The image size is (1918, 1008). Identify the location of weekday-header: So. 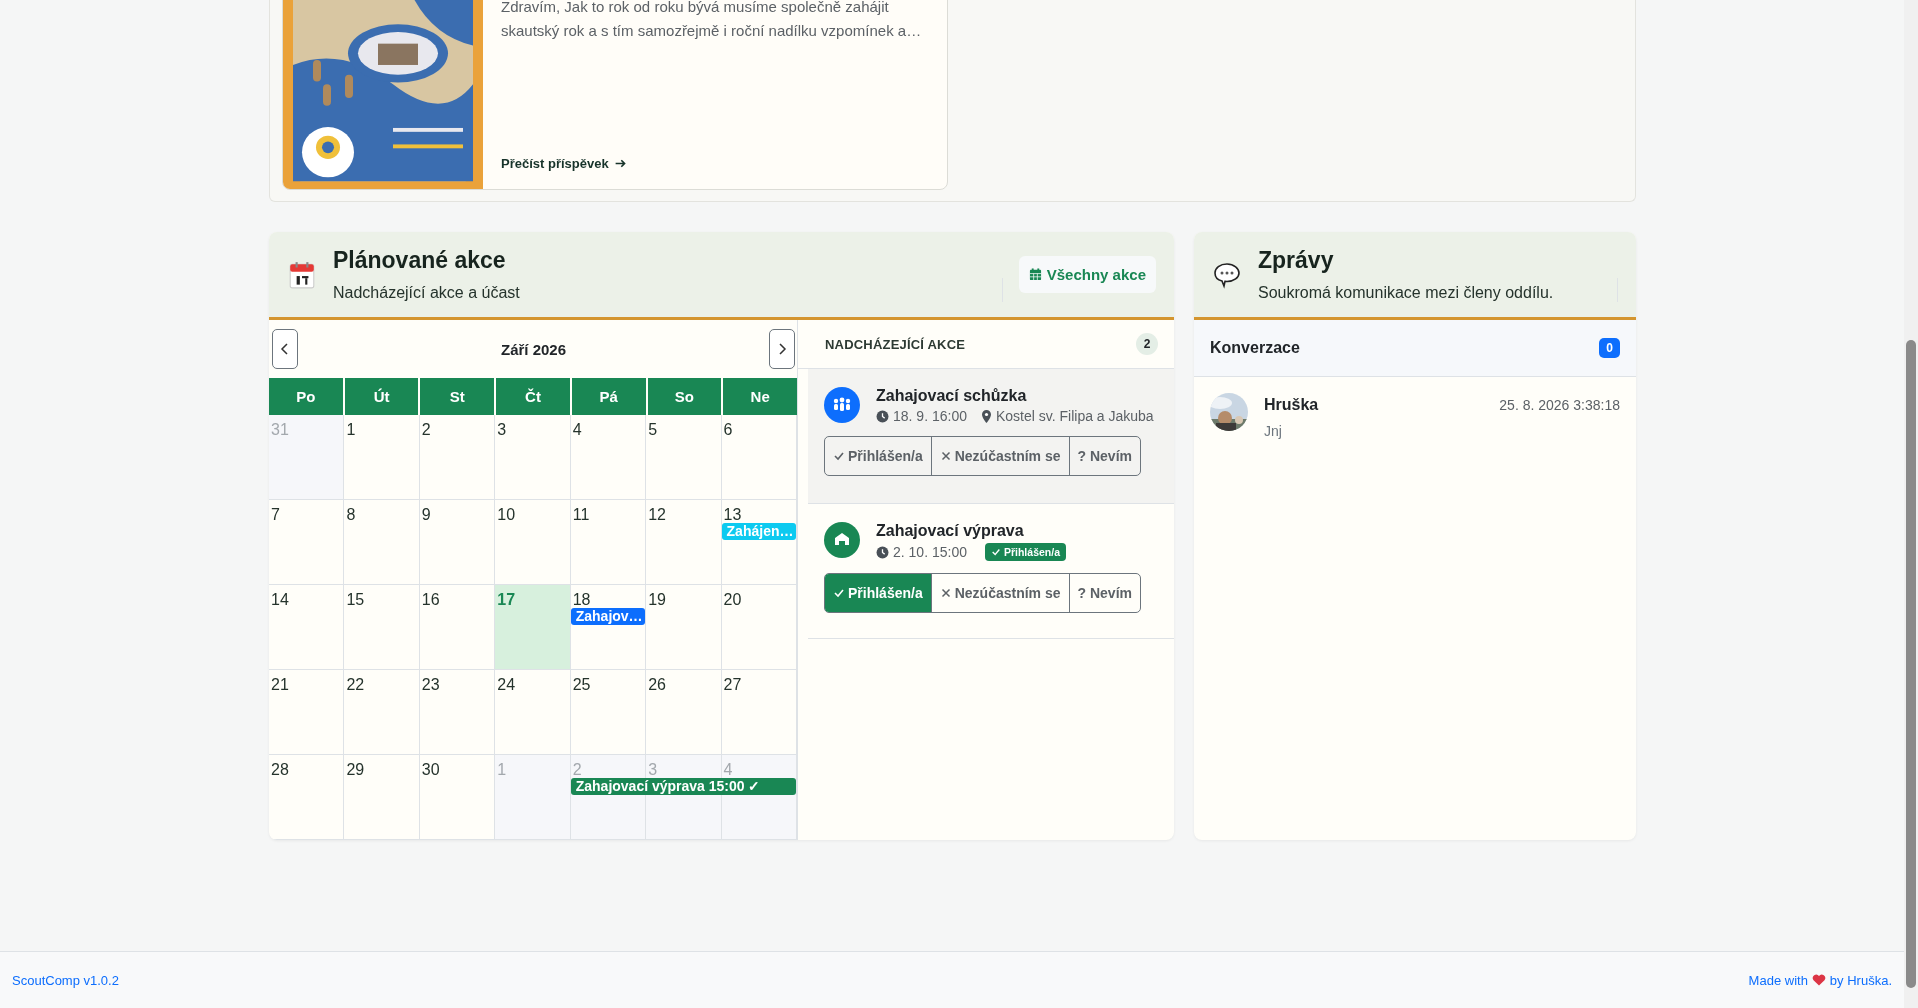
(684, 396).